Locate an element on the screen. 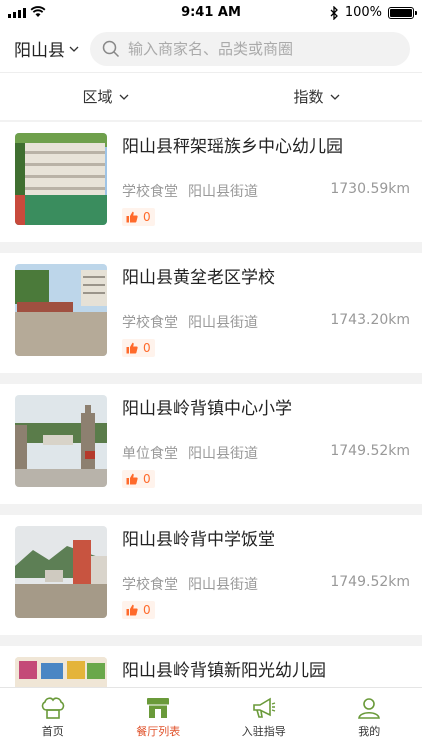  filter-index: 指数 is located at coordinates (316, 96).